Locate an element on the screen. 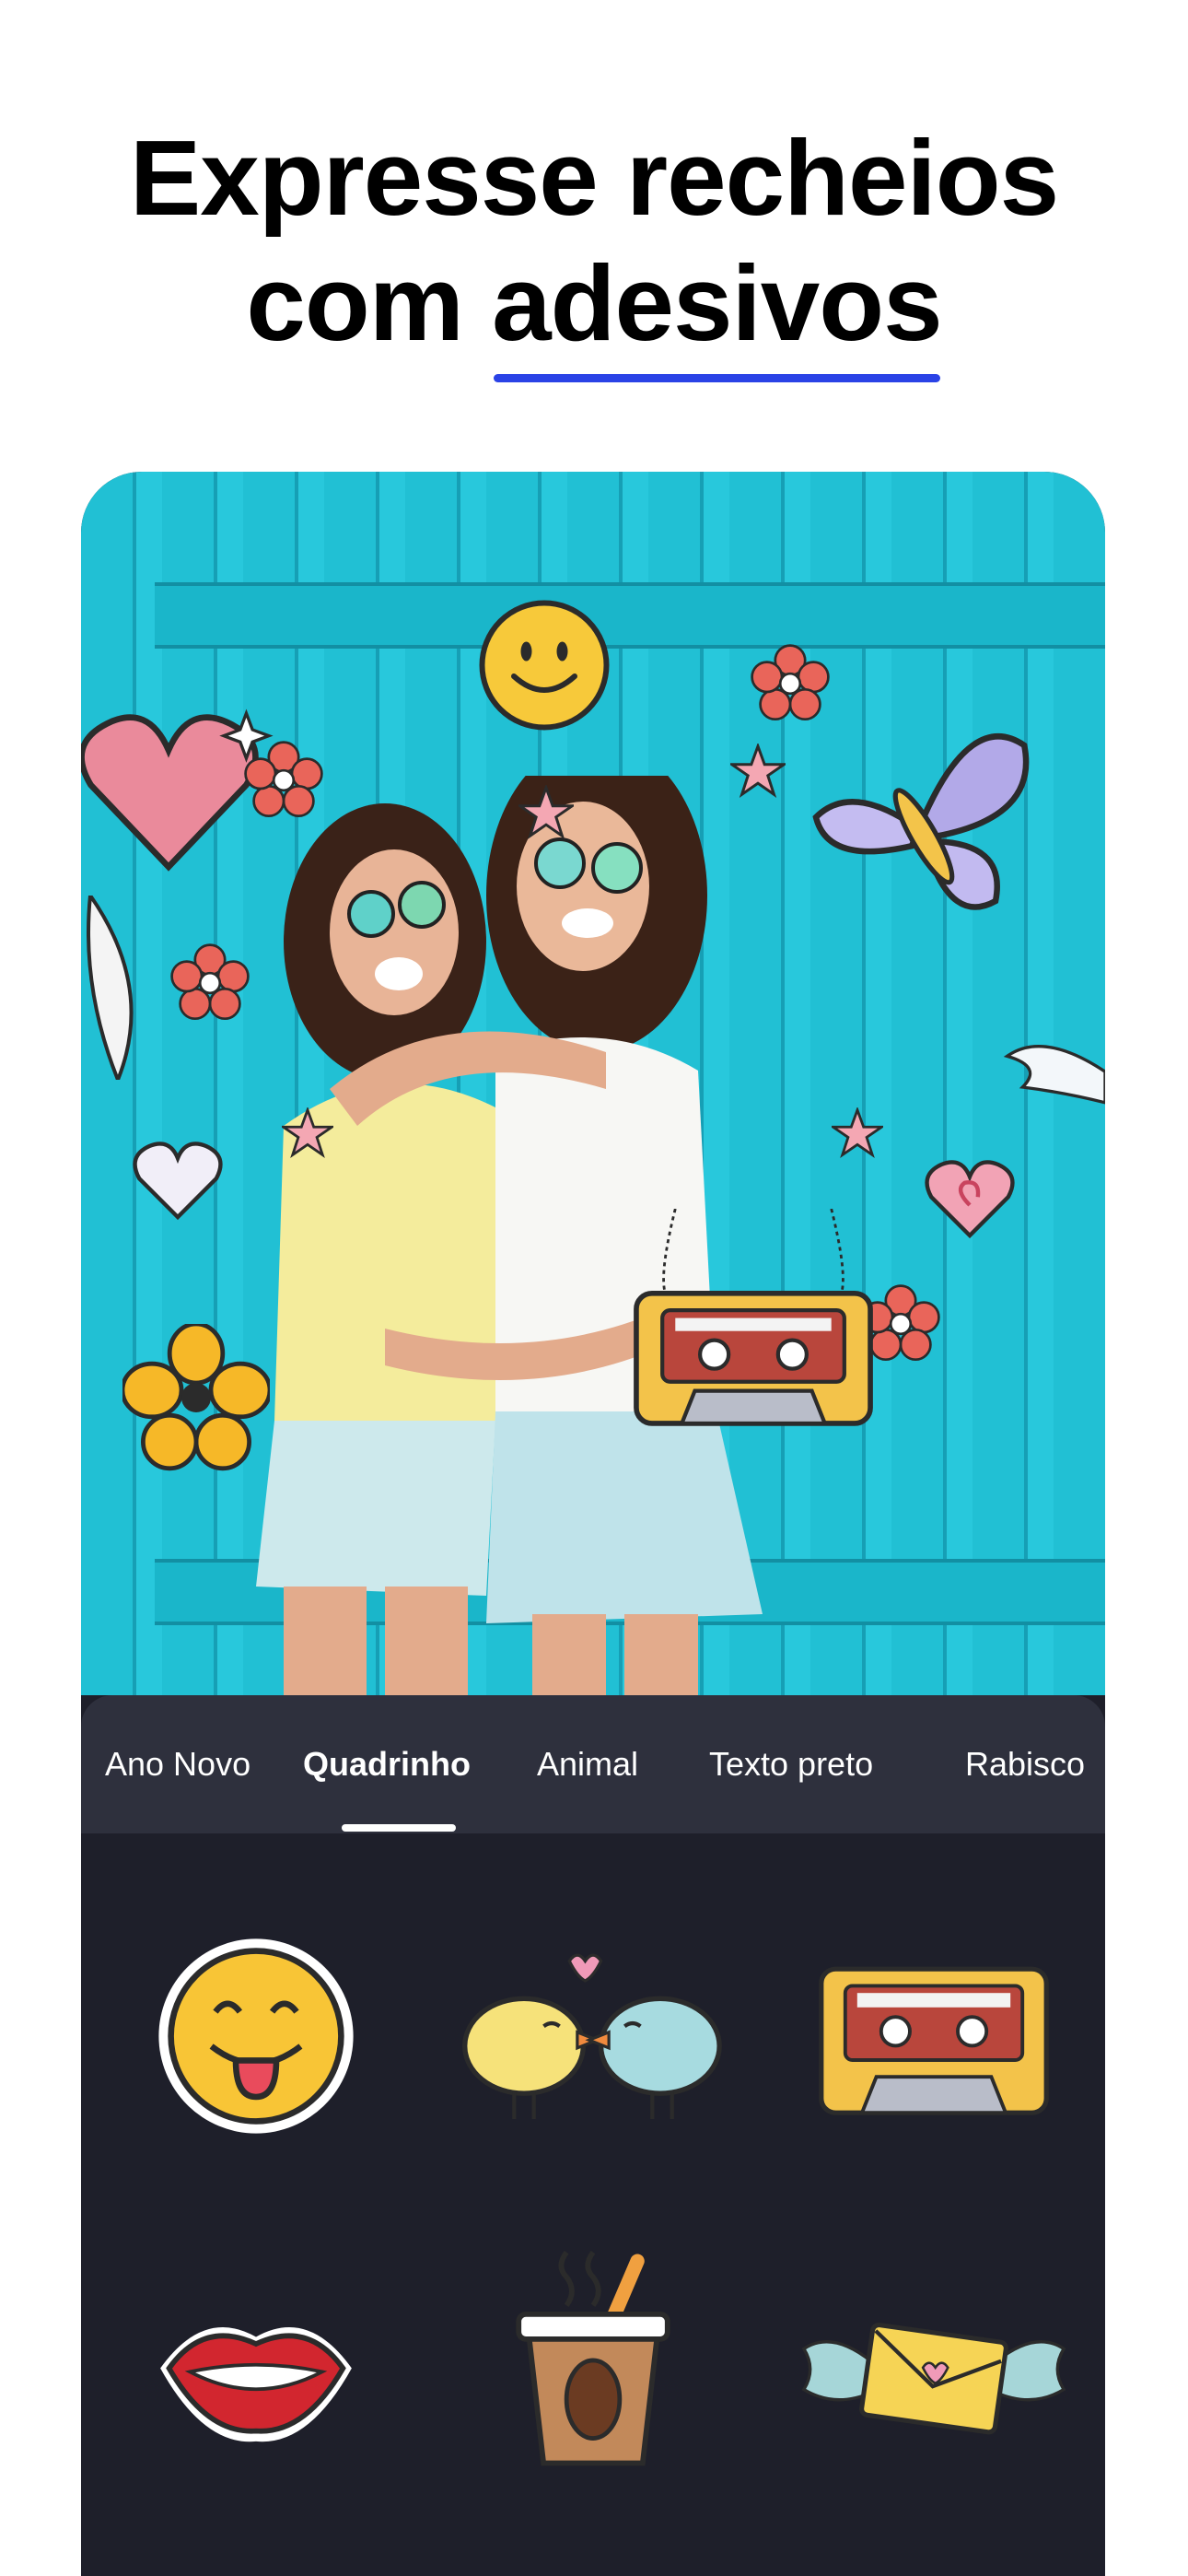 The height and width of the screenshot is (2576, 1188). wall-rail is located at coordinates (630, 615).